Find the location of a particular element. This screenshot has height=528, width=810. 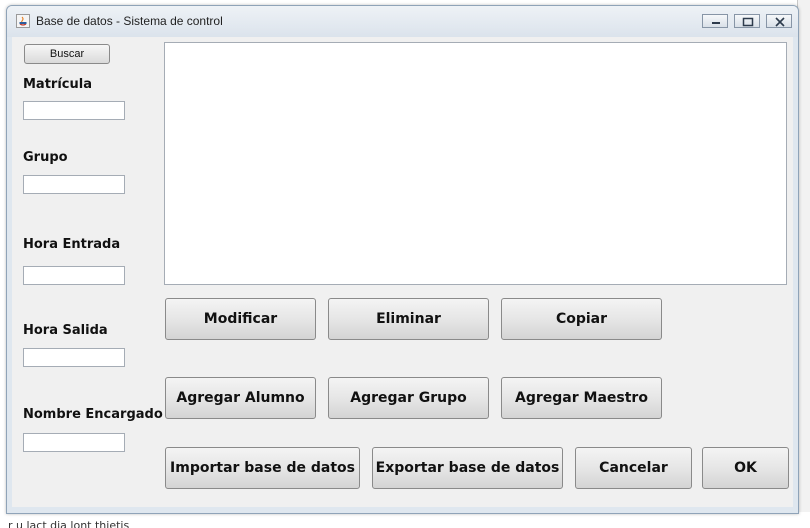

nombre-encargado-field is located at coordinates (74, 442).